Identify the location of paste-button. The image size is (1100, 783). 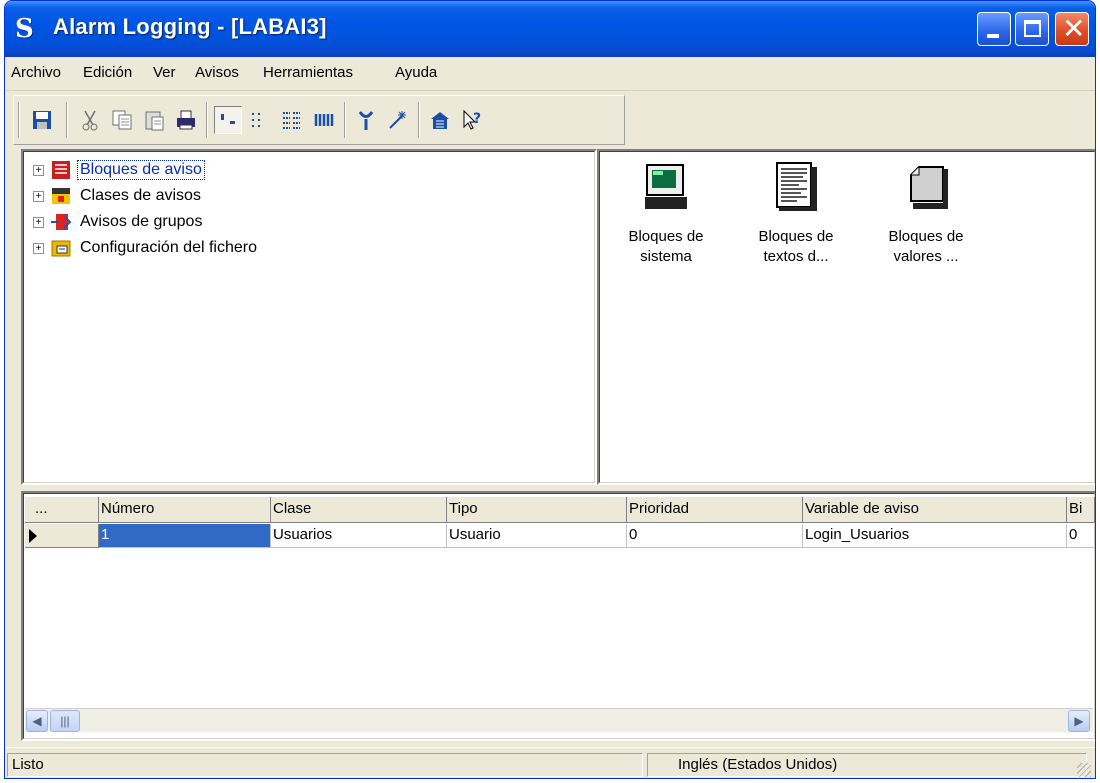
(154, 120).